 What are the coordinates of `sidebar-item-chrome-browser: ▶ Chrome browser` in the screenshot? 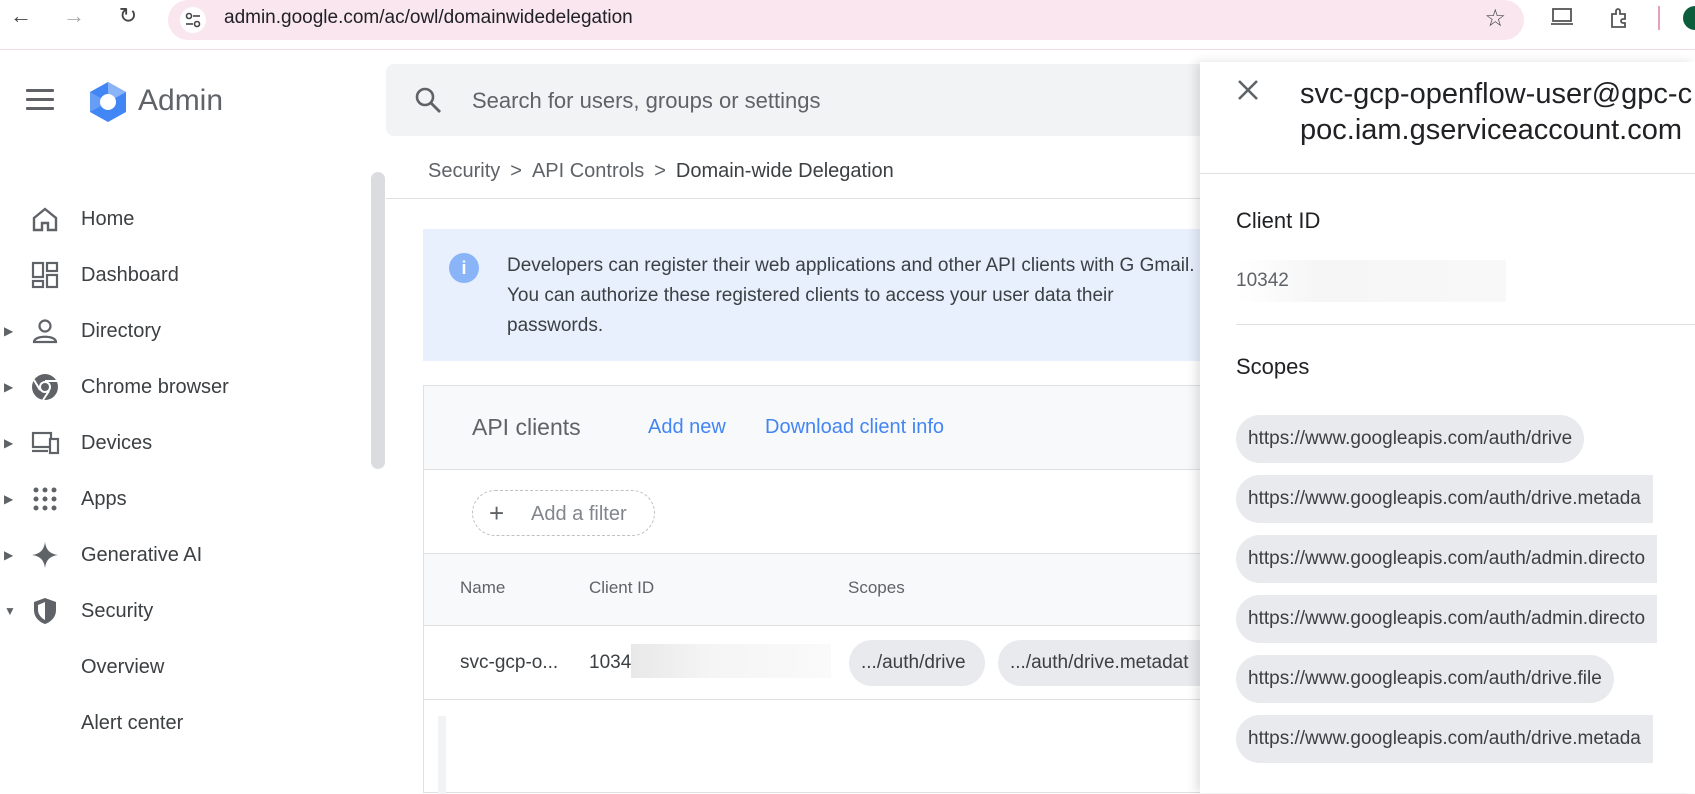 It's located at (180, 388).